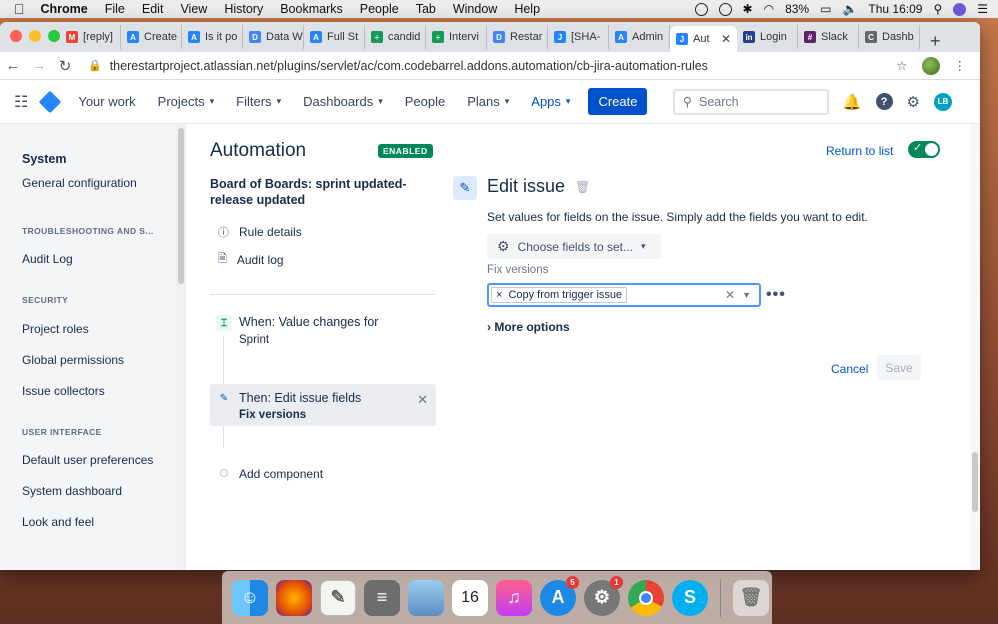  I want to click on sidebar-scrollbar, so click(181, 347).